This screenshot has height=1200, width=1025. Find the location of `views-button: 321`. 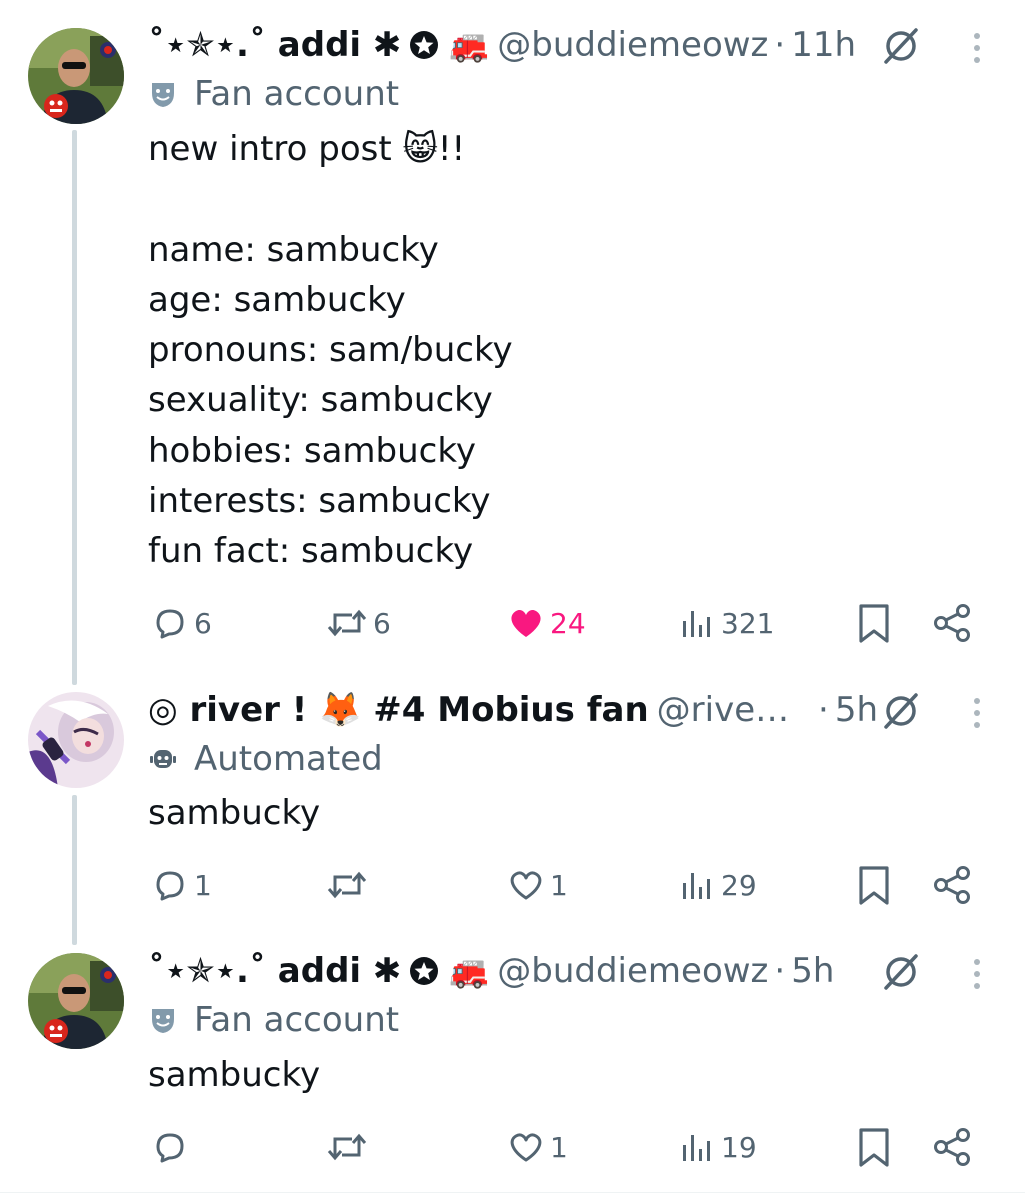

views-button: 321 is located at coordinates (725, 623).